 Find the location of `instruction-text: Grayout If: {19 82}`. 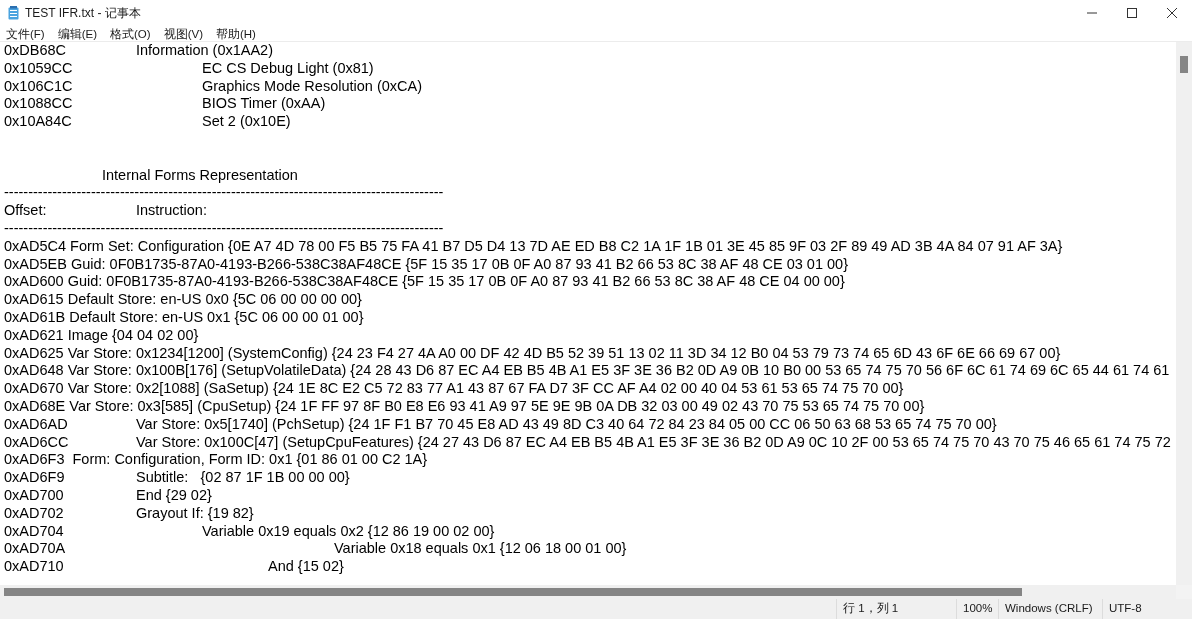

instruction-text: Grayout If: {19 82} is located at coordinates (195, 513).